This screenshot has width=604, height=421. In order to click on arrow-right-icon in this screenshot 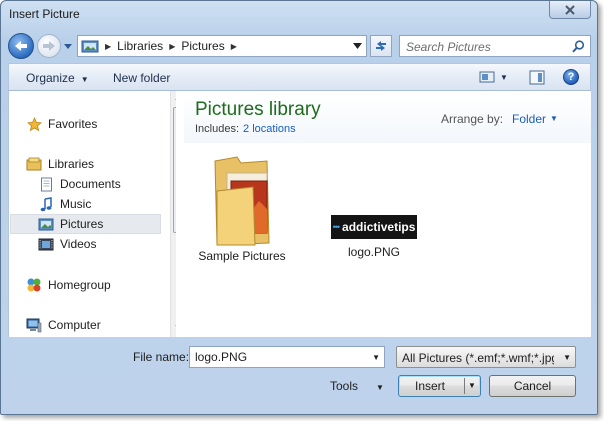, I will do `click(49, 46)`.